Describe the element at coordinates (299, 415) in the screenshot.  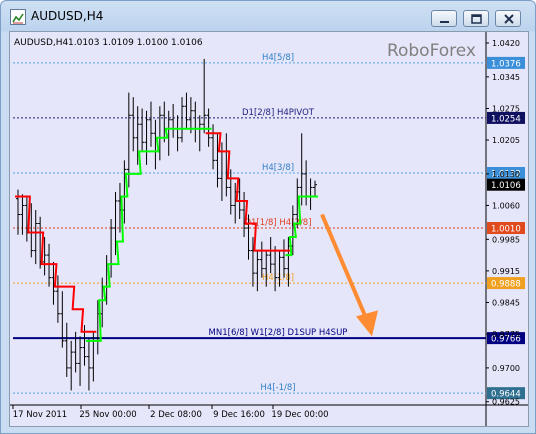
I see `x-tick-label: 19 Dec 00:00` at that location.